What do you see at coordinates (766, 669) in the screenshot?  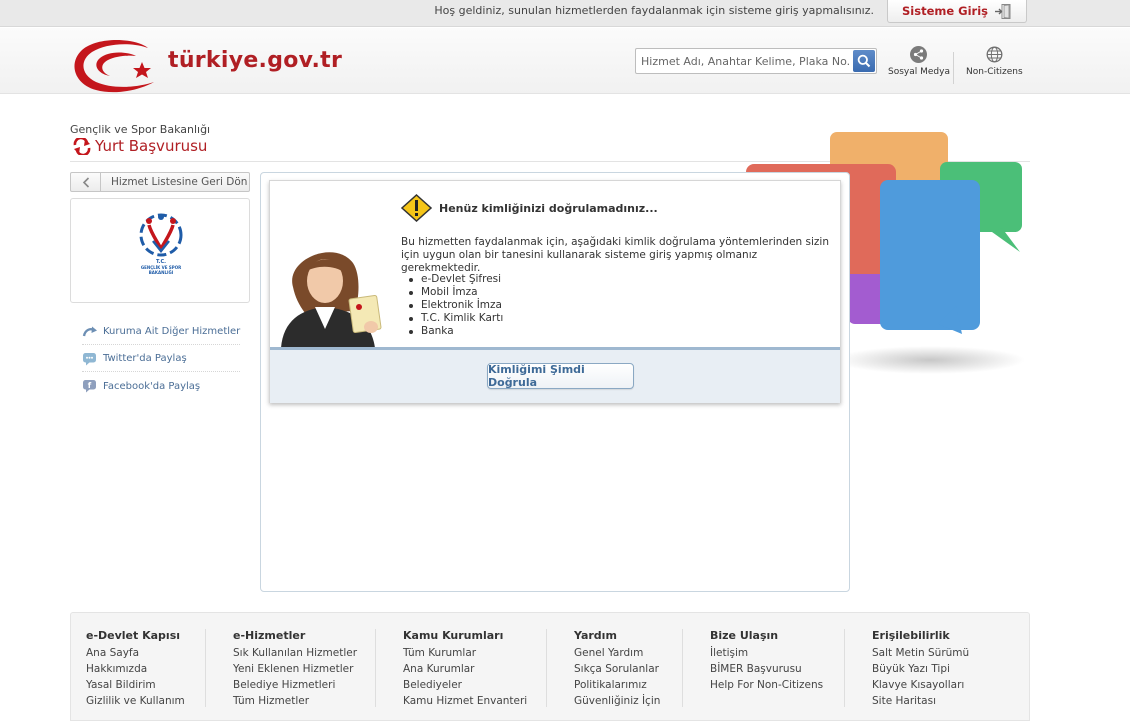 I see `footer-link: BİMER Başvurusu` at bounding box center [766, 669].